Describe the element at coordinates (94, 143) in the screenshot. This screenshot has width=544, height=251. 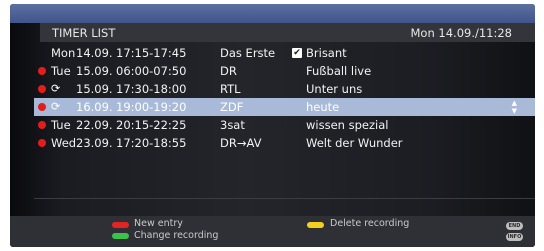
I see `timer-date: 23.09.` at that location.